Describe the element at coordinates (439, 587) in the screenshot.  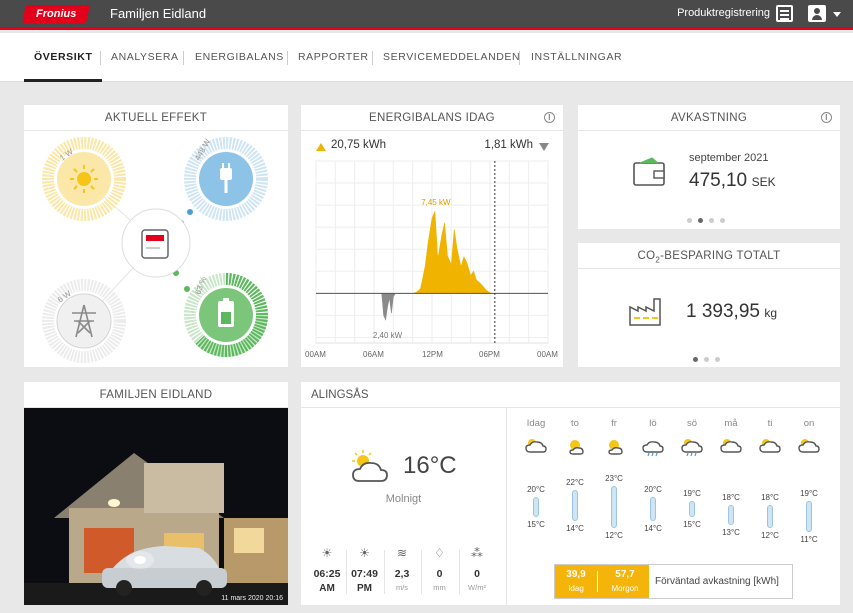
I see `weather-stat-unit: mm` at that location.